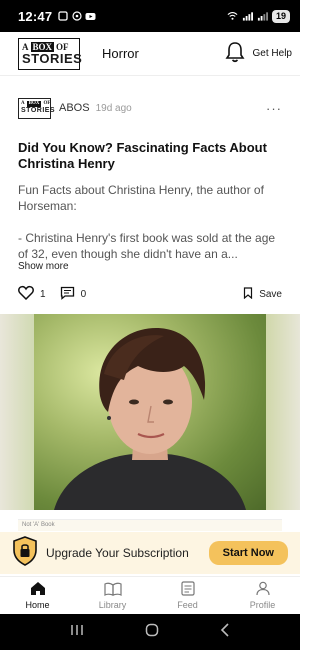 The height and width of the screenshot is (650, 320). I want to click on nav-home-label: Home, so click(37, 605).